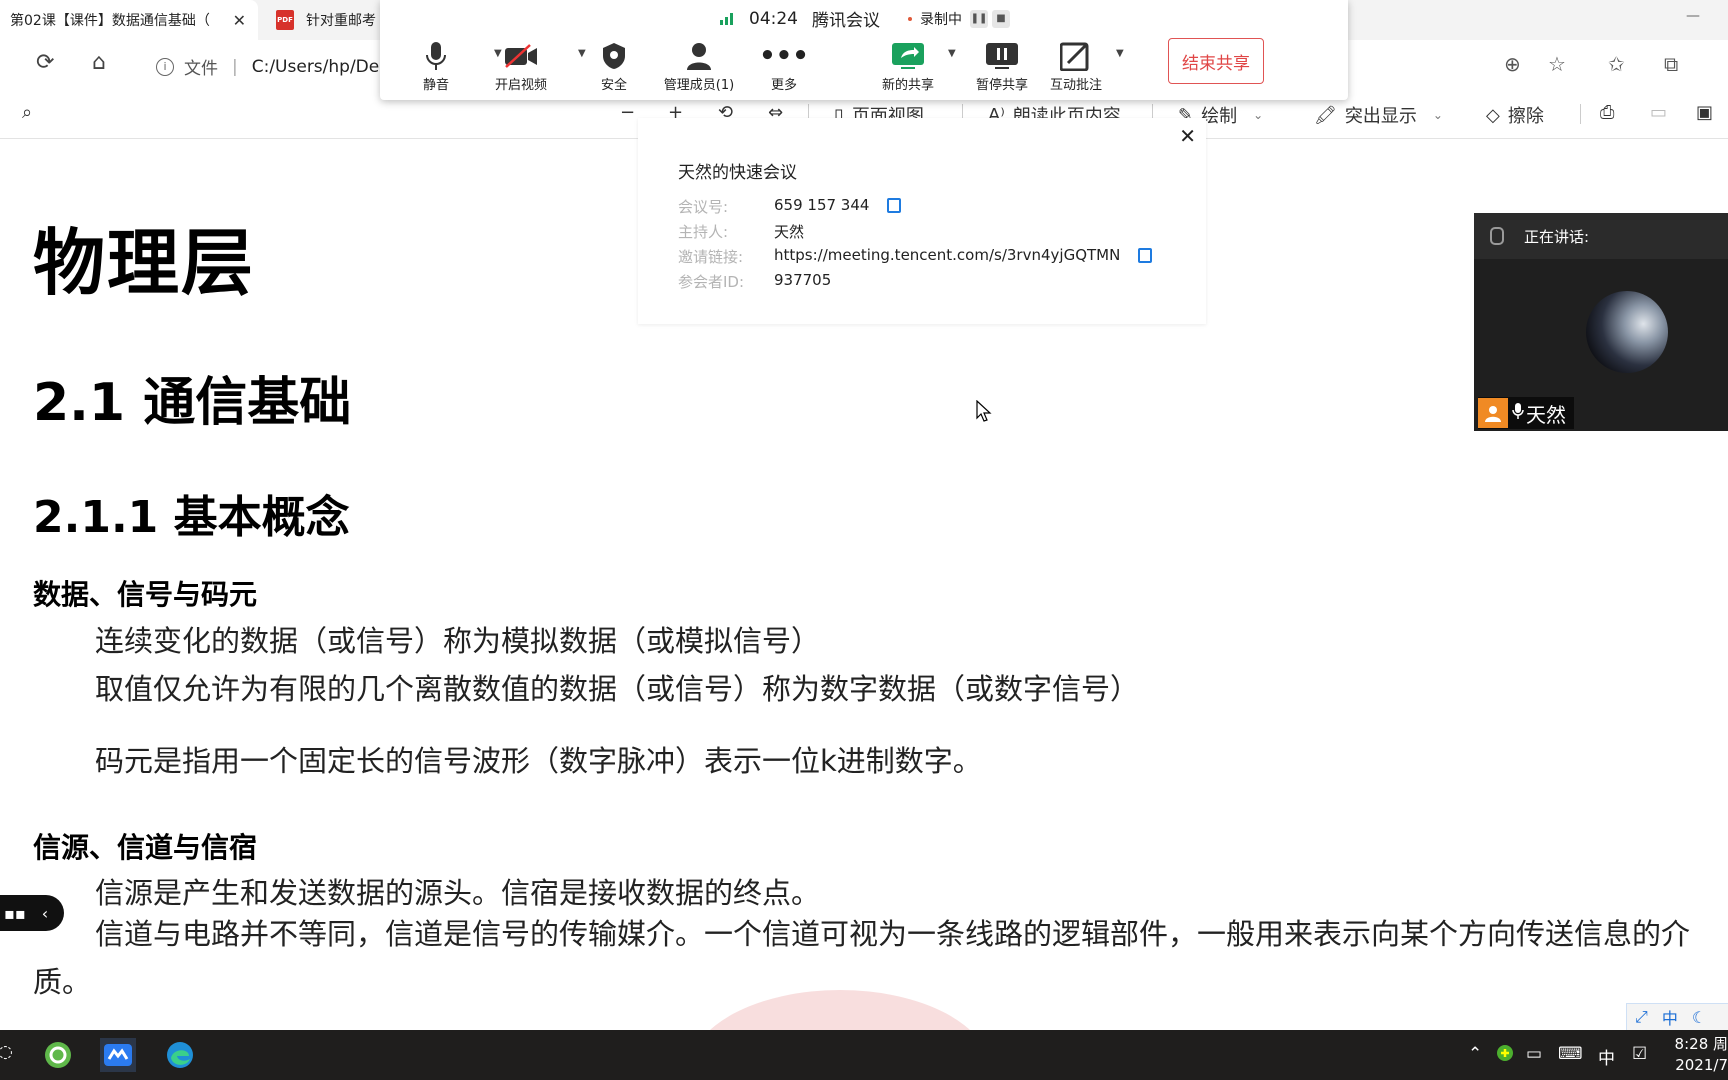  What do you see at coordinates (1570, 1054) in the screenshot?
I see `keyboard-icon: ⌨` at bounding box center [1570, 1054].